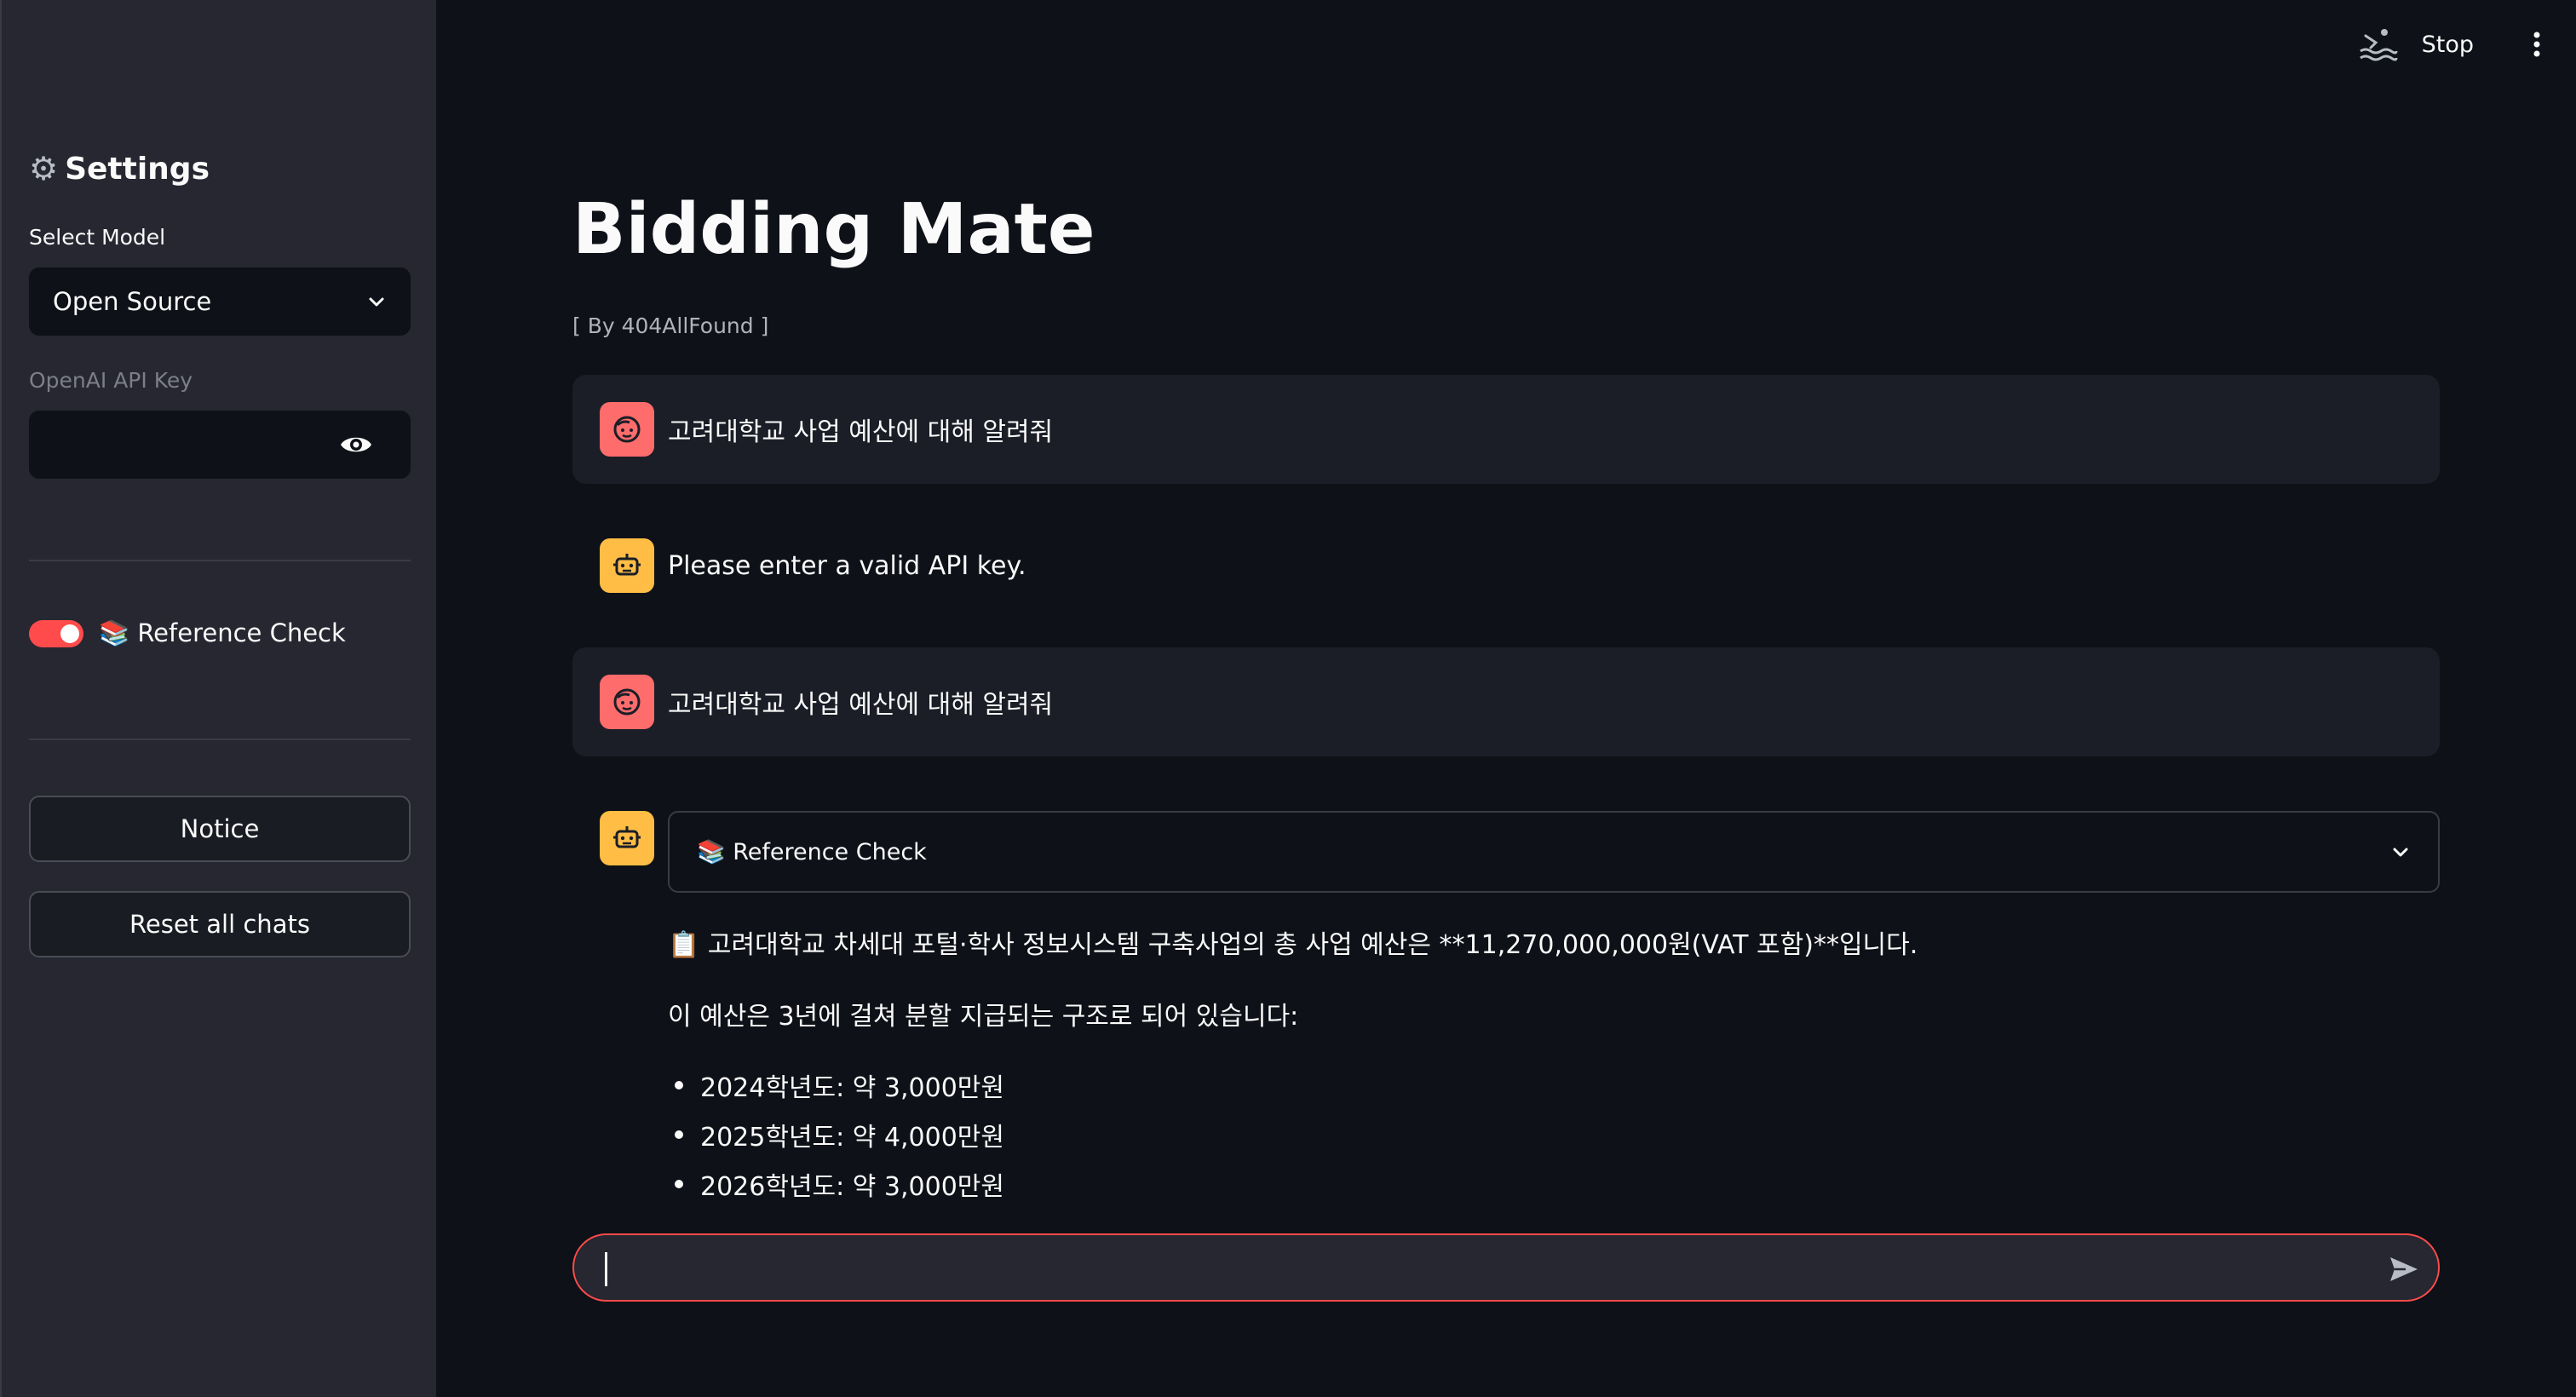 The height and width of the screenshot is (1397, 2576). Describe the element at coordinates (133, 301) in the screenshot. I see `model-select-value: Open Source` at that location.